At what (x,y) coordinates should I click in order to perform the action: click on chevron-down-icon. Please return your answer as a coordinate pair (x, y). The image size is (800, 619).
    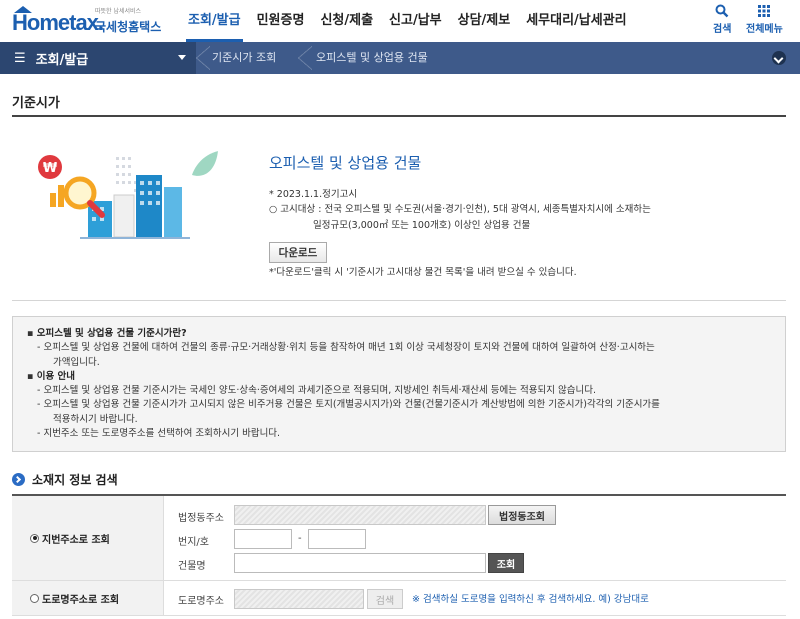
    Looking at the image, I should click on (779, 58).